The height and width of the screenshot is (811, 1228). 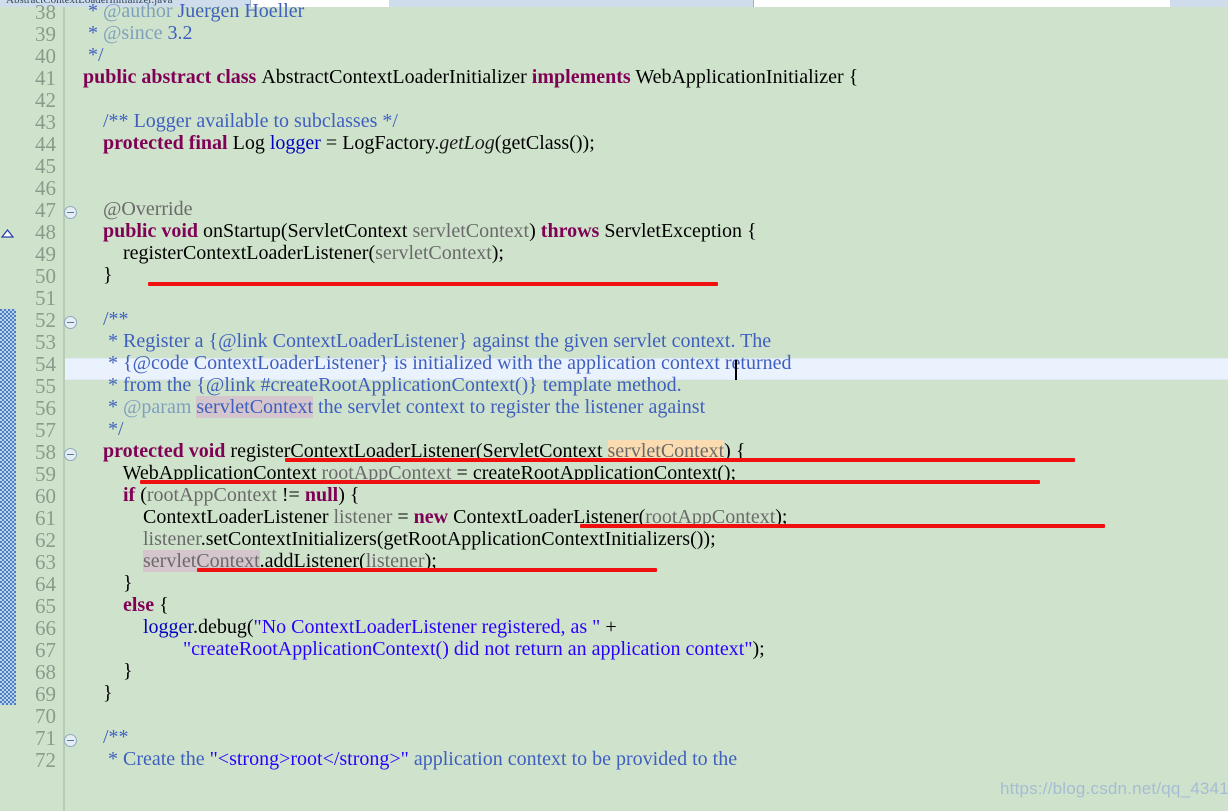 I want to click on line-number: 52, so click(x=45, y=320).